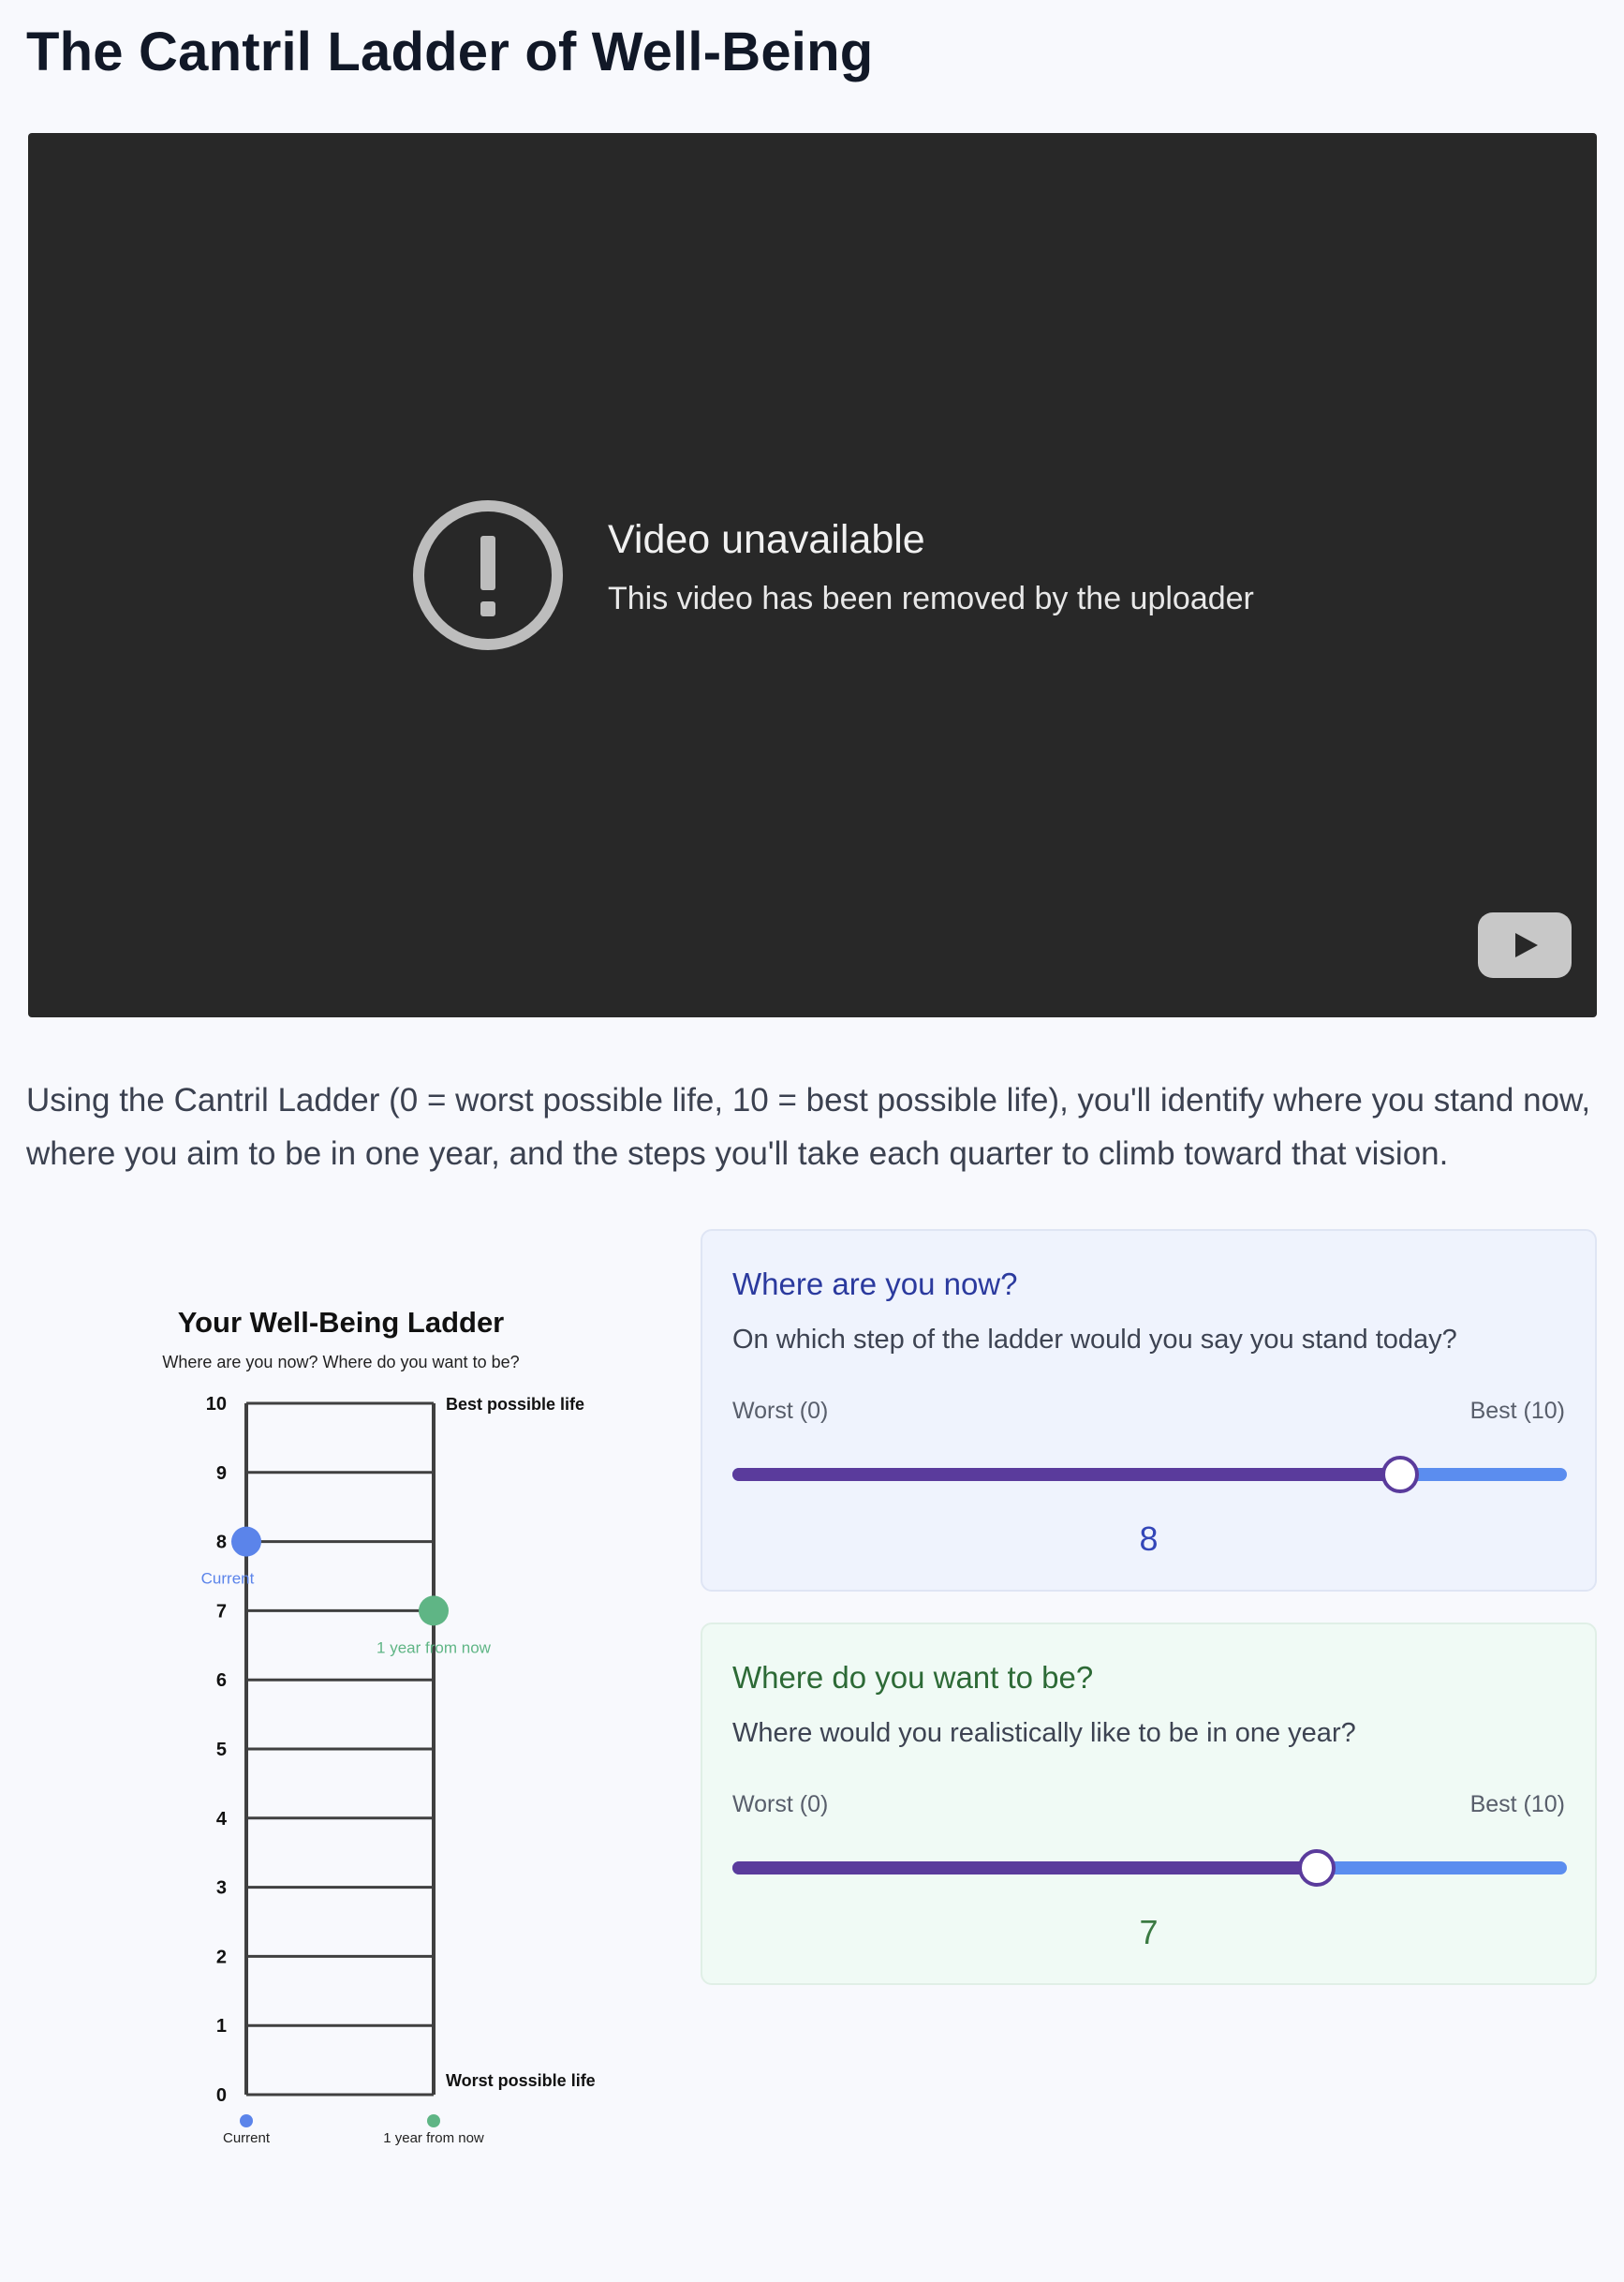 Image resolution: width=1624 pixels, height=2282 pixels. Describe the element at coordinates (221, 1680) in the screenshot. I see `ladder-step-label: 6` at that location.